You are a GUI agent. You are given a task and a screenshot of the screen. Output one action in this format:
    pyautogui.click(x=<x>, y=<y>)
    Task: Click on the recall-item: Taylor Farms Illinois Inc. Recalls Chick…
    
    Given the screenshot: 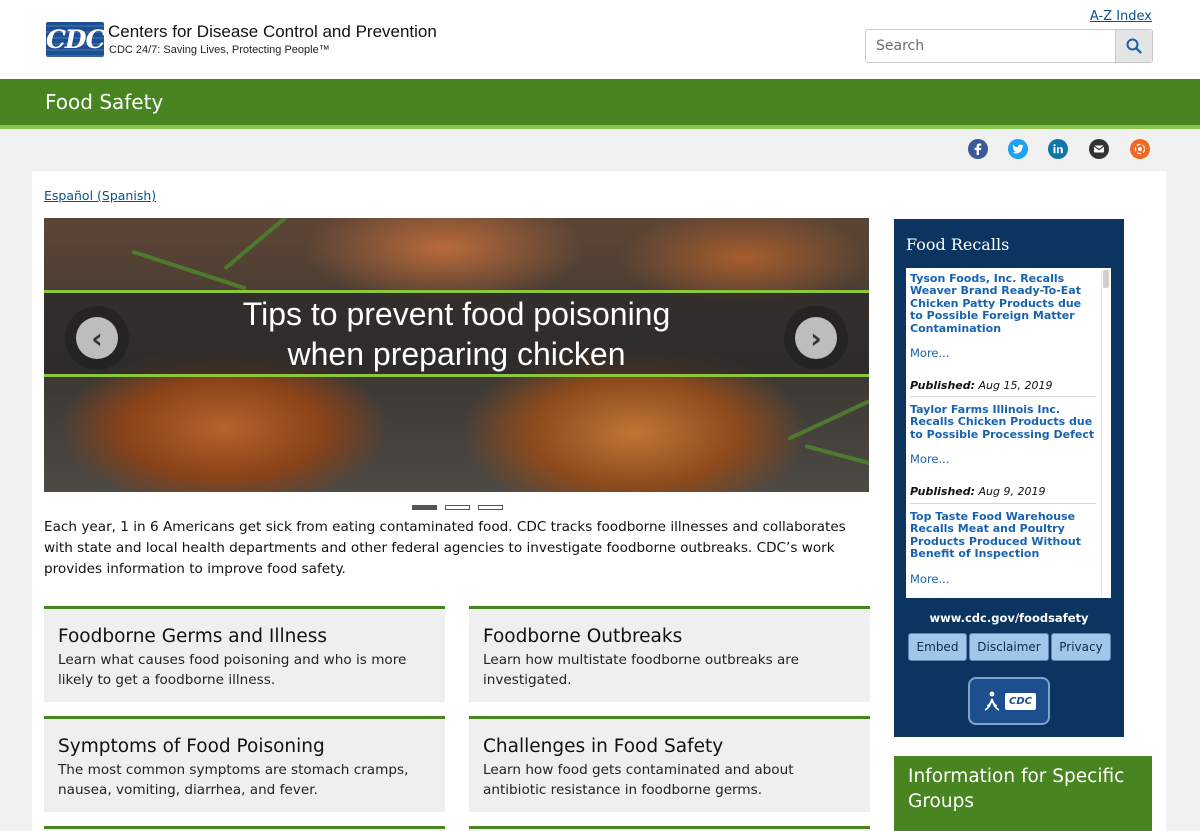 What is the action you would take?
    pyautogui.click(x=1003, y=450)
    